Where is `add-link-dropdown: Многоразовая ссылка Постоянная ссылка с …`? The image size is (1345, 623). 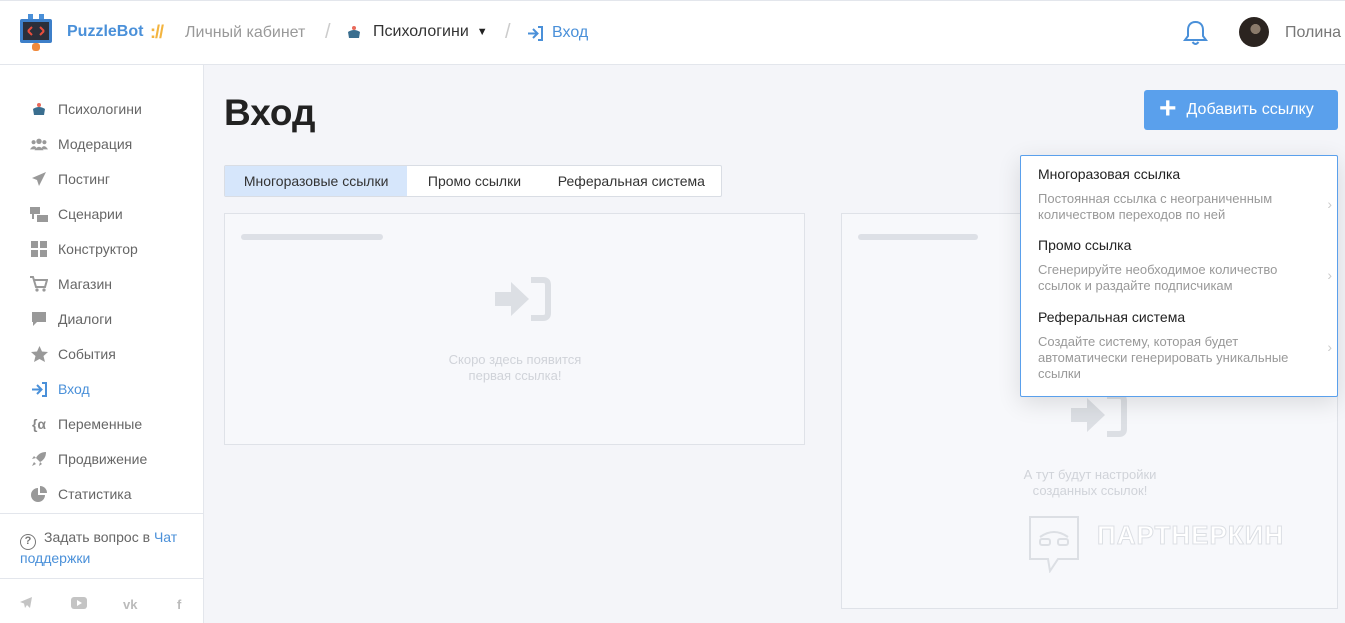
add-link-dropdown: Многоразовая ссылка Постоянная ссылка с … is located at coordinates (1179, 276).